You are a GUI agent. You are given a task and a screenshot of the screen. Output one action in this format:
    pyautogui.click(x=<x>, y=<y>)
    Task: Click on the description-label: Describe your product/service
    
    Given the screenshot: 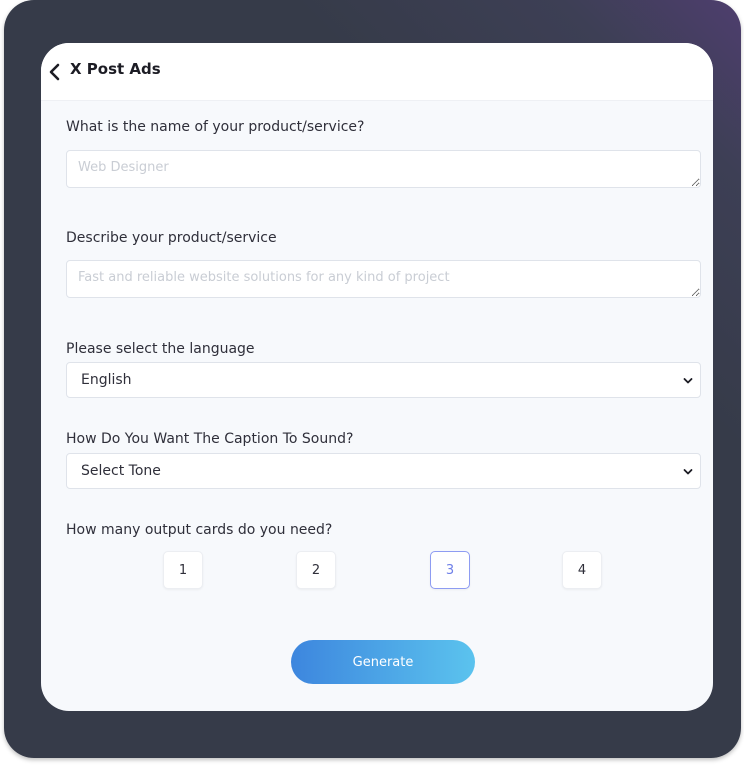 What is the action you would take?
    pyautogui.click(x=171, y=238)
    